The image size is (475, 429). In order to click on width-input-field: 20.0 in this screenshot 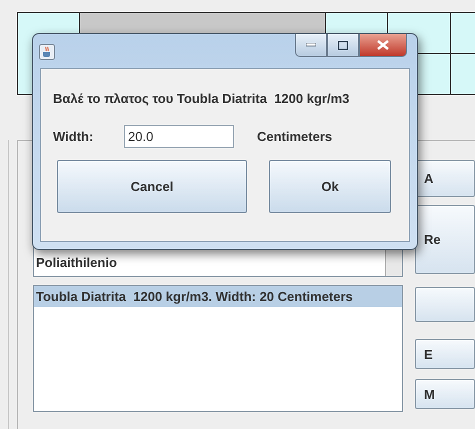, I will do `click(179, 136)`.